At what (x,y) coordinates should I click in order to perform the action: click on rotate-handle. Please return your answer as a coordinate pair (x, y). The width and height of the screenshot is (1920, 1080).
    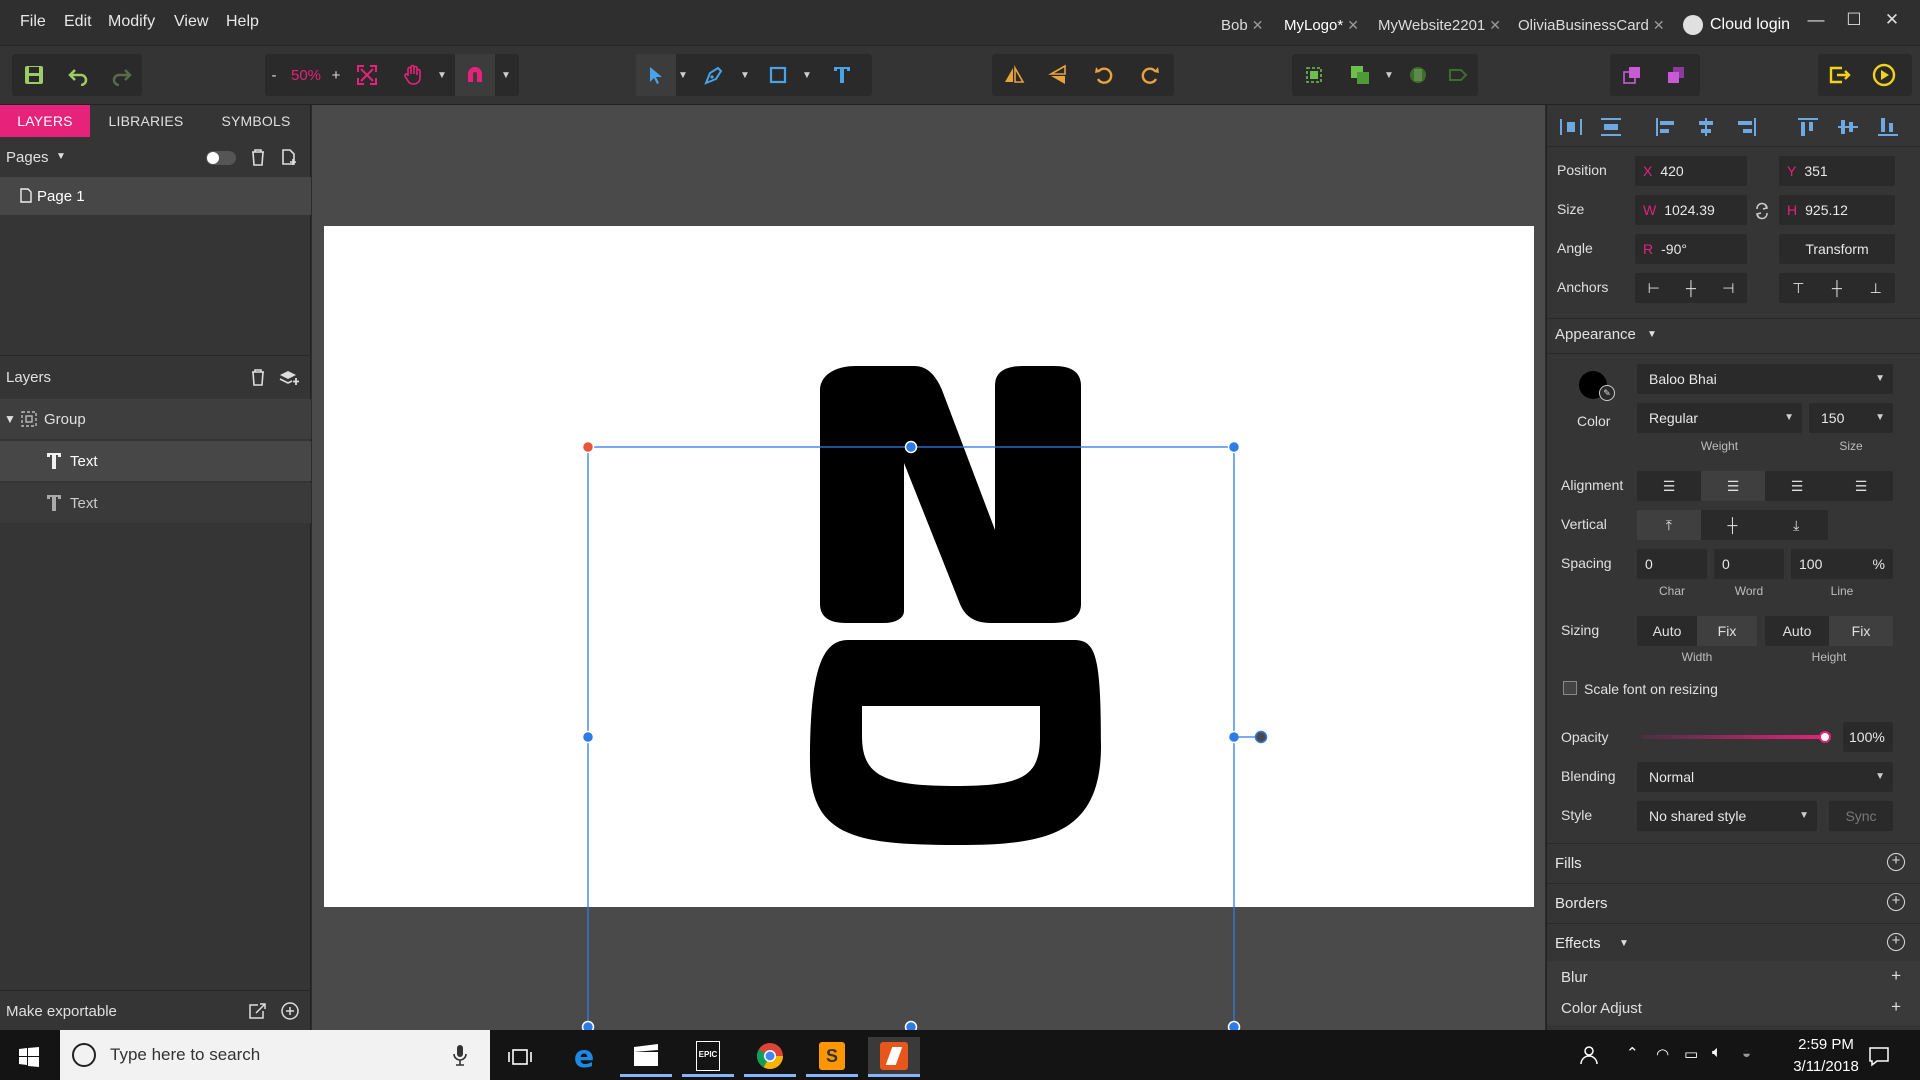
    Looking at the image, I should click on (1261, 737).